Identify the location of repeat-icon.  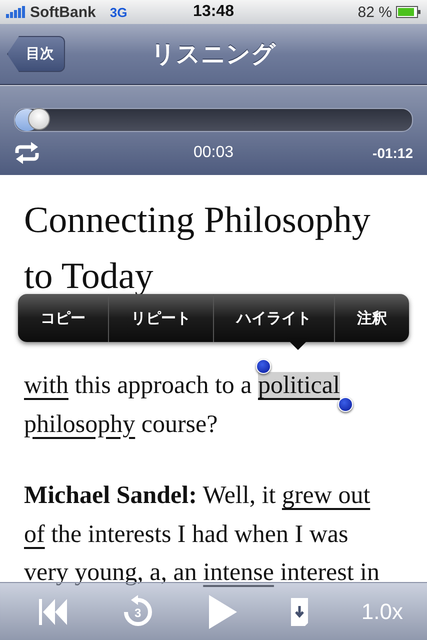
(27, 153).